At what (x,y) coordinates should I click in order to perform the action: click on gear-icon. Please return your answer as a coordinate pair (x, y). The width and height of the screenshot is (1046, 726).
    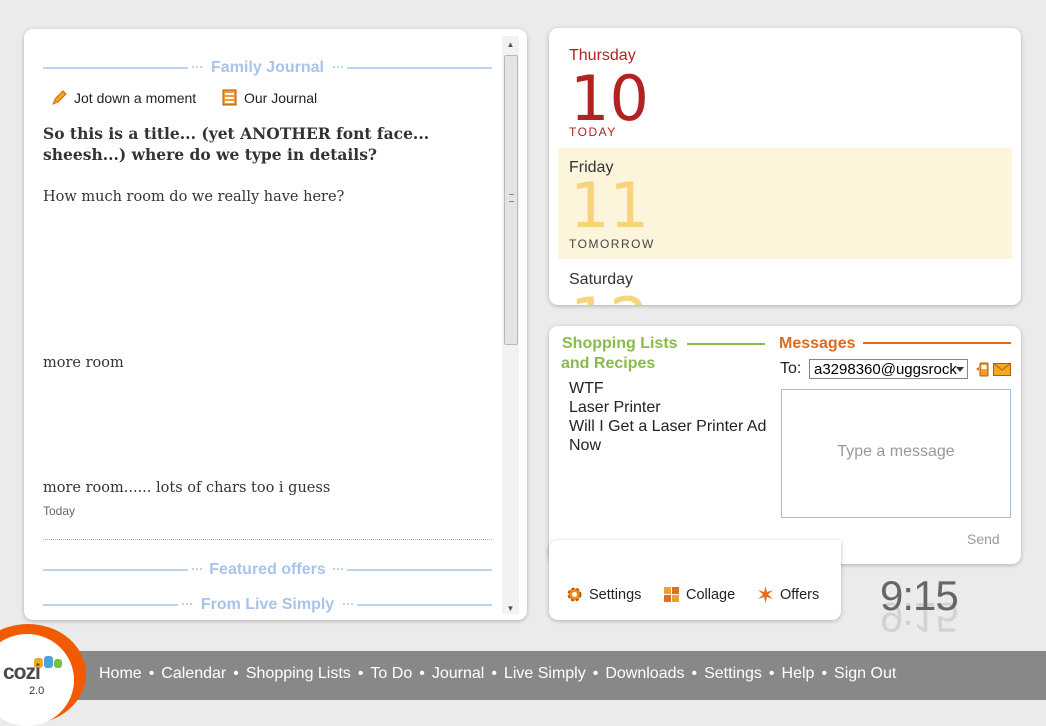
    Looking at the image, I should click on (574, 594).